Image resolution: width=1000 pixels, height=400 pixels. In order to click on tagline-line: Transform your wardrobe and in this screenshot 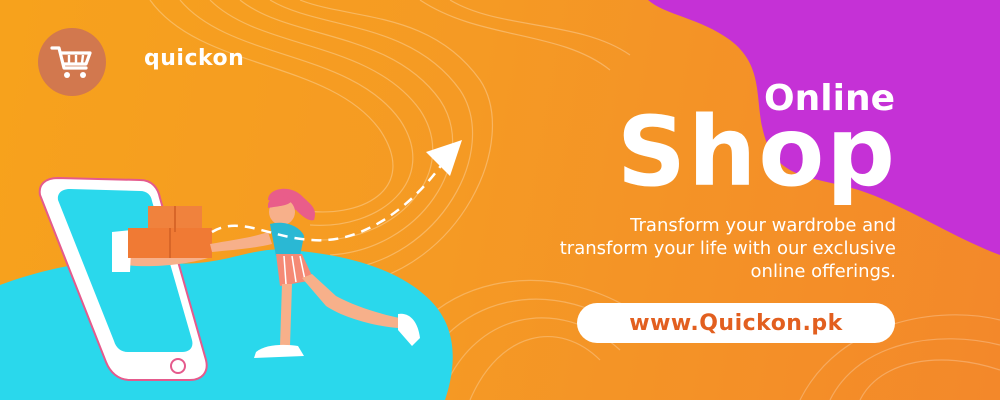, I will do `click(763, 225)`.